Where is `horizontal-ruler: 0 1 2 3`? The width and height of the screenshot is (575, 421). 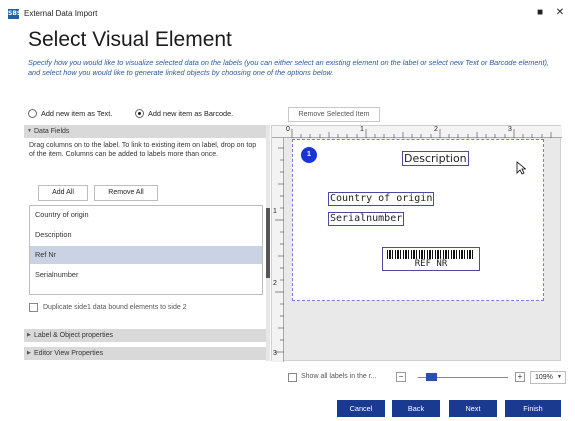 horizontal-ruler: 0 1 2 3 is located at coordinates (417, 132).